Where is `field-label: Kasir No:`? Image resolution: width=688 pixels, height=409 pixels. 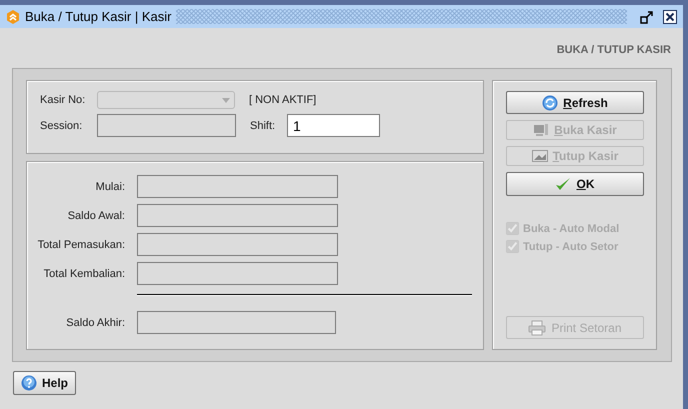
field-label: Kasir No: is located at coordinates (63, 100).